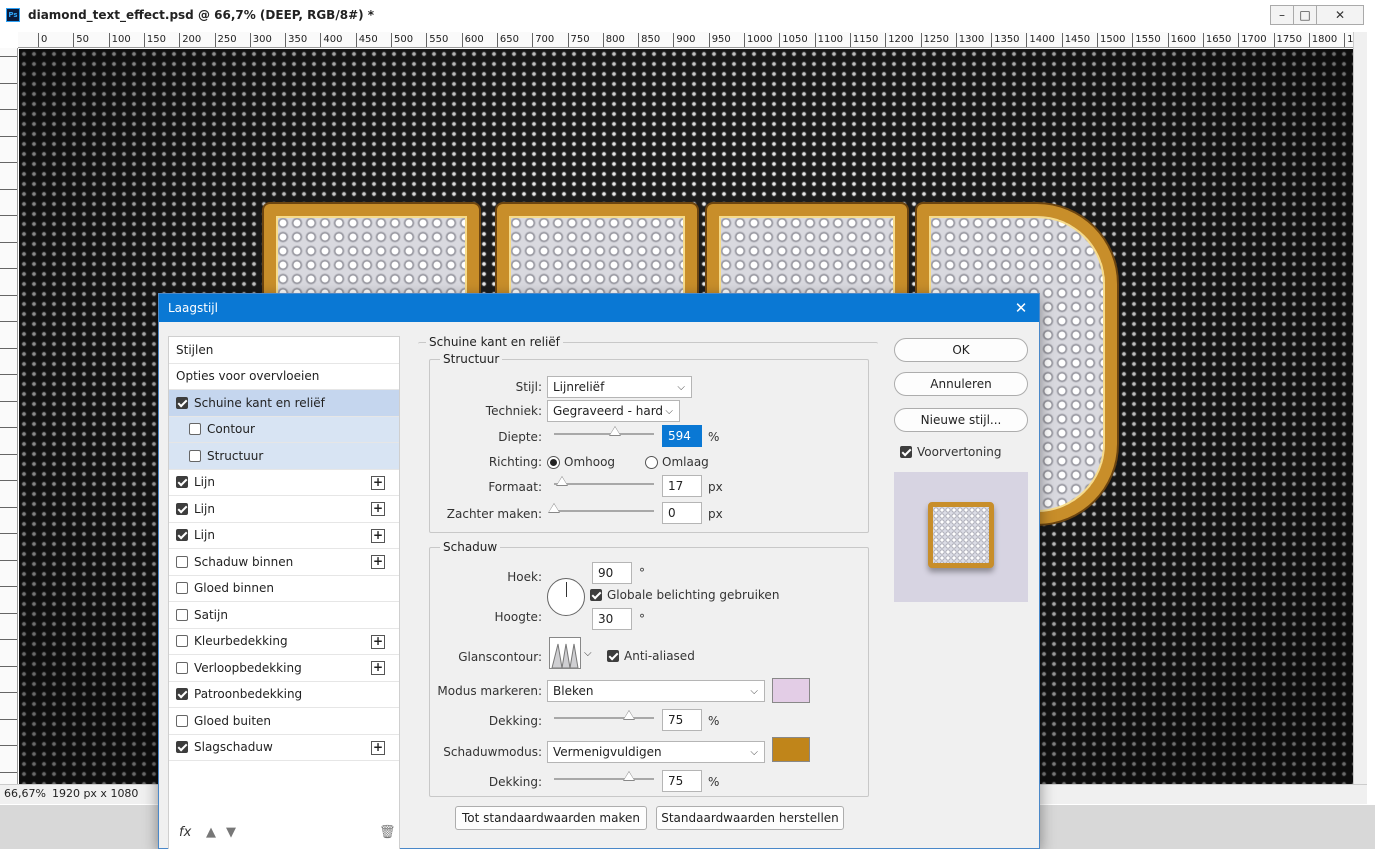 The width and height of the screenshot is (1375, 849). I want to click on angle-dial, so click(566, 597).